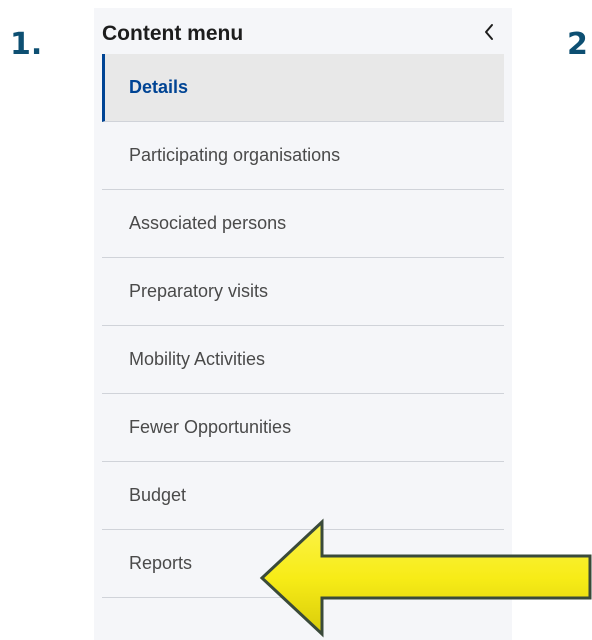  Describe the element at coordinates (199, 291) in the screenshot. I see `menu-item-label: Preparatory visits` at that location.